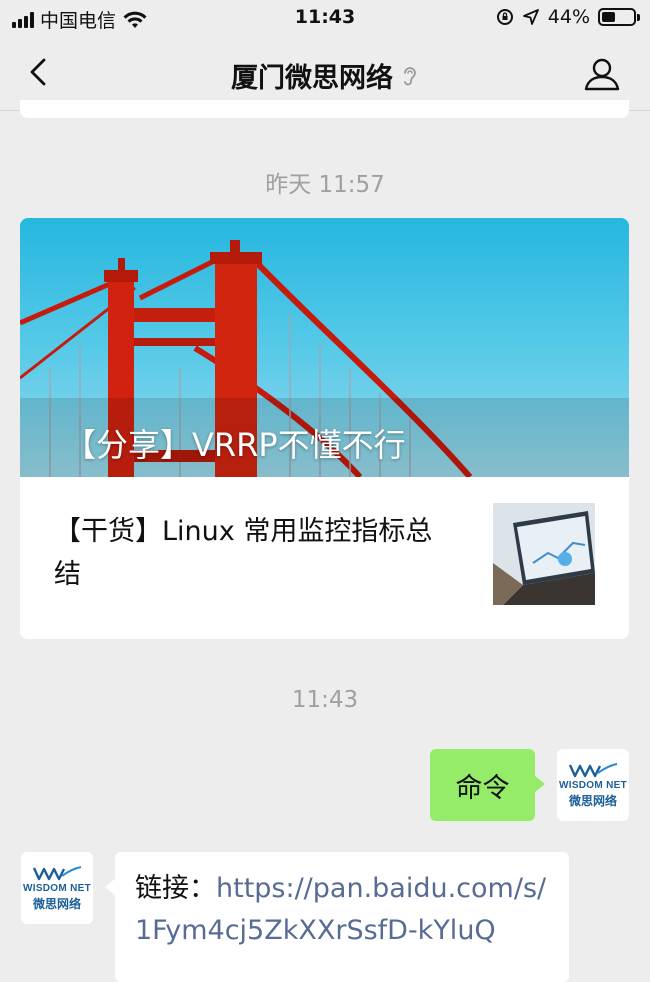 The image size is (650, 982). Describe the element at coordinates (324, 109) in the screenshot. I see `previous-card-bottom` at that location.